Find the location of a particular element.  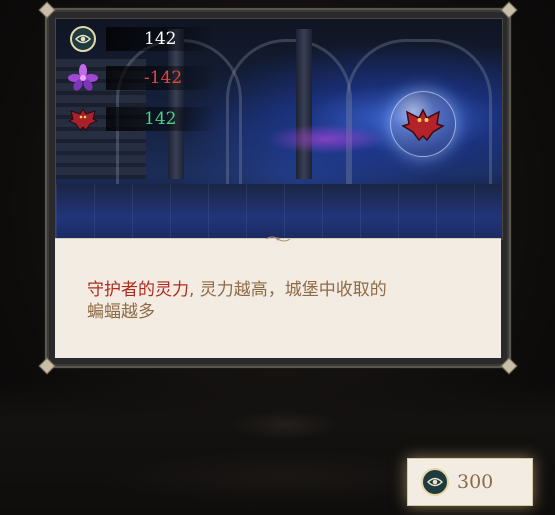

description-line2: 蝙蝠越多 is located at coordinates (121, 312).